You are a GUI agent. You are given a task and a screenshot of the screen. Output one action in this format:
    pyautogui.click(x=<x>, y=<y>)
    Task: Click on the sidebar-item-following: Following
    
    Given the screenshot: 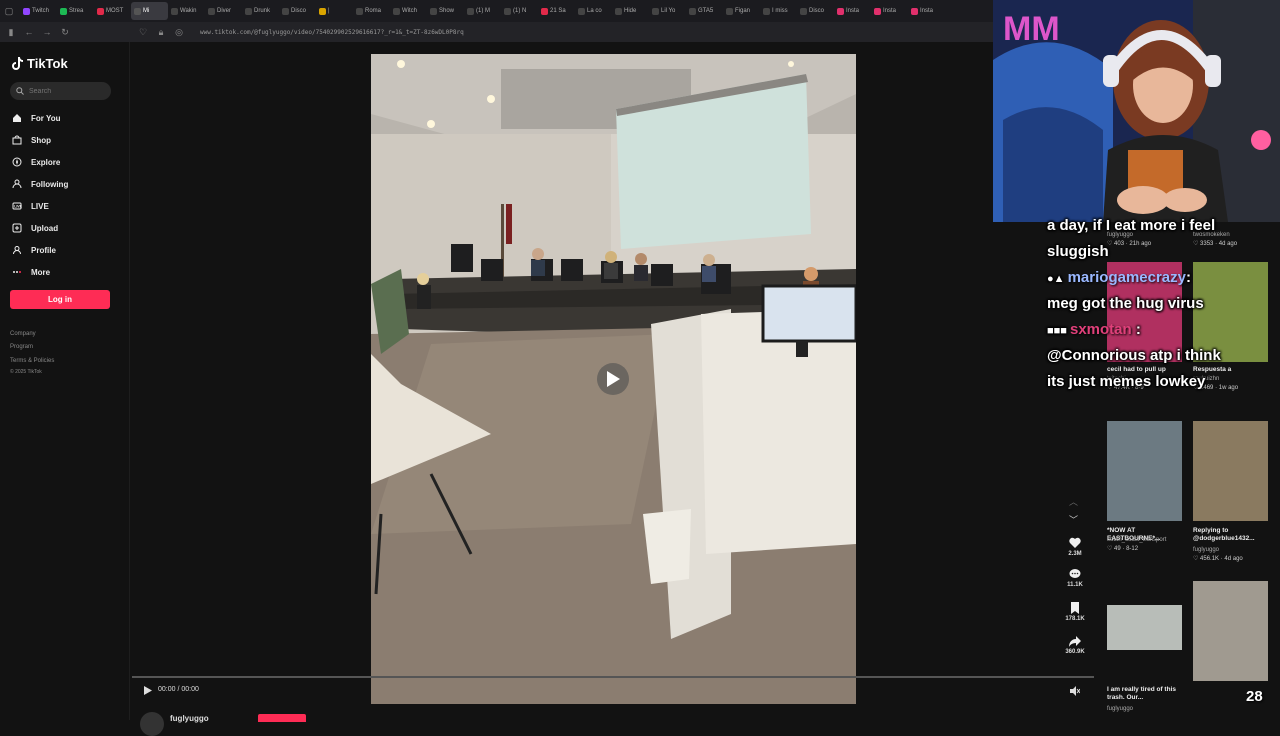 What is the action you would take?
    pyautogui.click(x=40, y=184)
    